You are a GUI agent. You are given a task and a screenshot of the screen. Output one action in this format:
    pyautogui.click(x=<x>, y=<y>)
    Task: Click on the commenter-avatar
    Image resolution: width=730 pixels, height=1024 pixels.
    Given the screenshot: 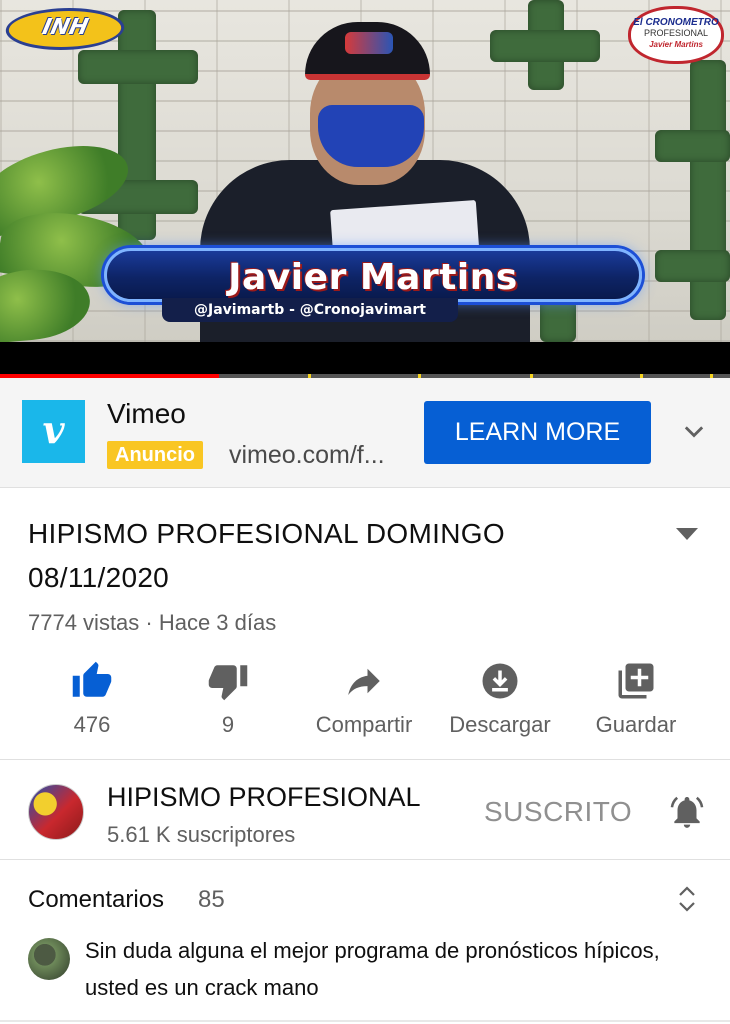 What is the action you would take?
    pyautogui.click(x=49, y=959)
    